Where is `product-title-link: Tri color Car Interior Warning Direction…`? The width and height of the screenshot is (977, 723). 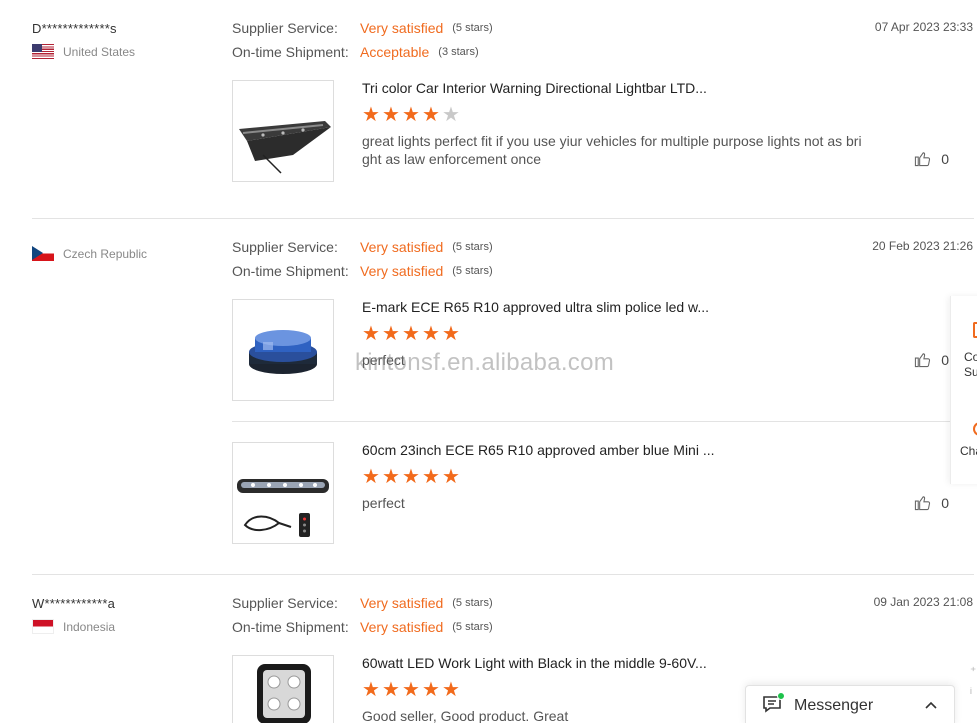
product-title-link: Tri color Car Interior Warning Direction… is located at coordinates (534, 88).